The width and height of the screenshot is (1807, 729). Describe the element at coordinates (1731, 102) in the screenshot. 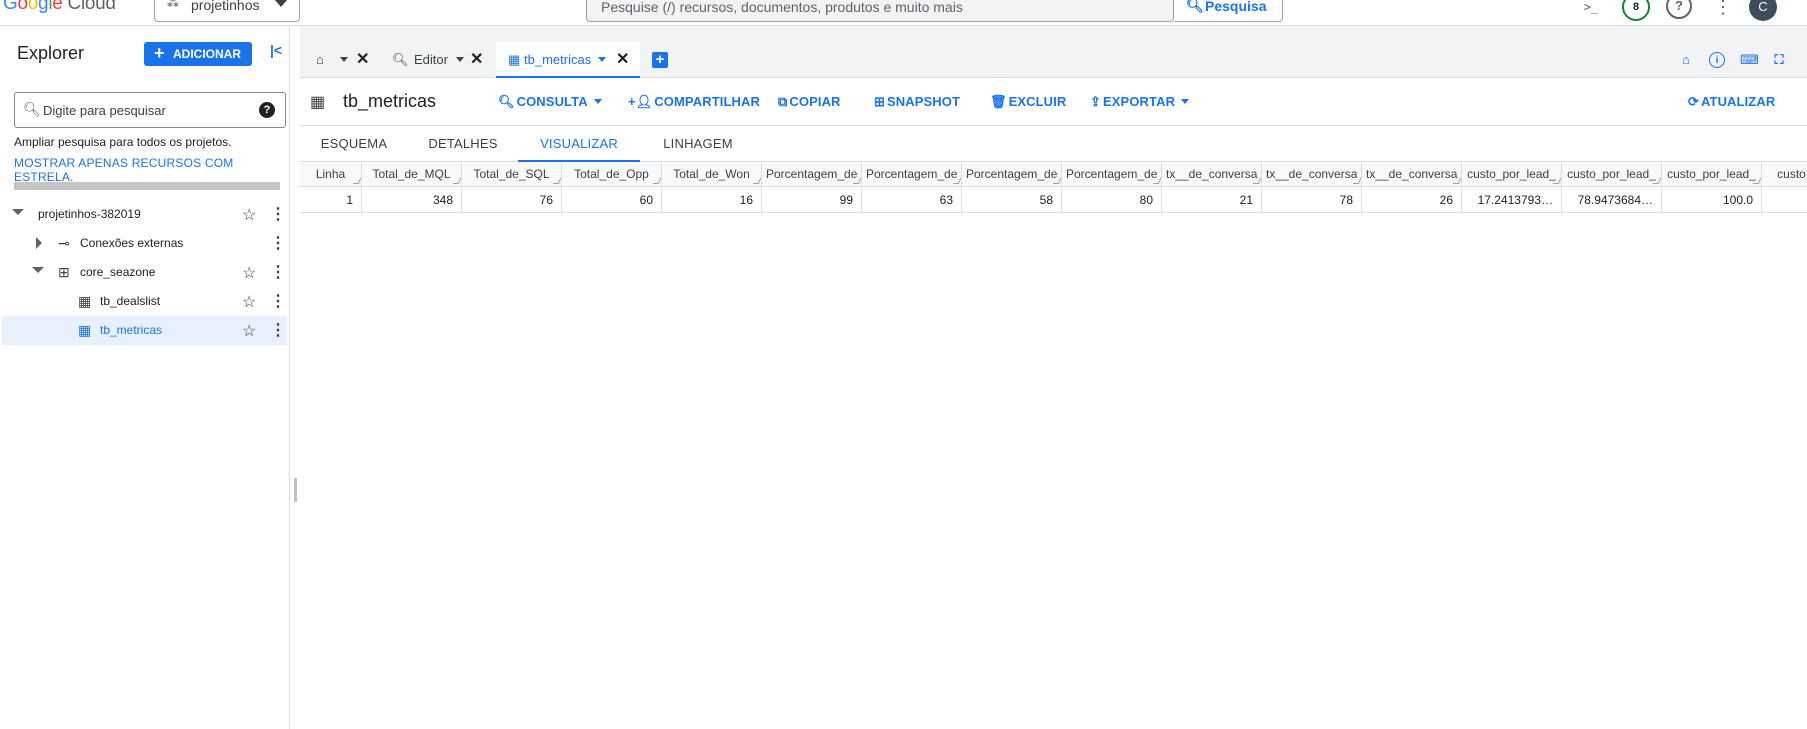

I see `refresh-button: ⟳ ATUALIZAR` at that location.